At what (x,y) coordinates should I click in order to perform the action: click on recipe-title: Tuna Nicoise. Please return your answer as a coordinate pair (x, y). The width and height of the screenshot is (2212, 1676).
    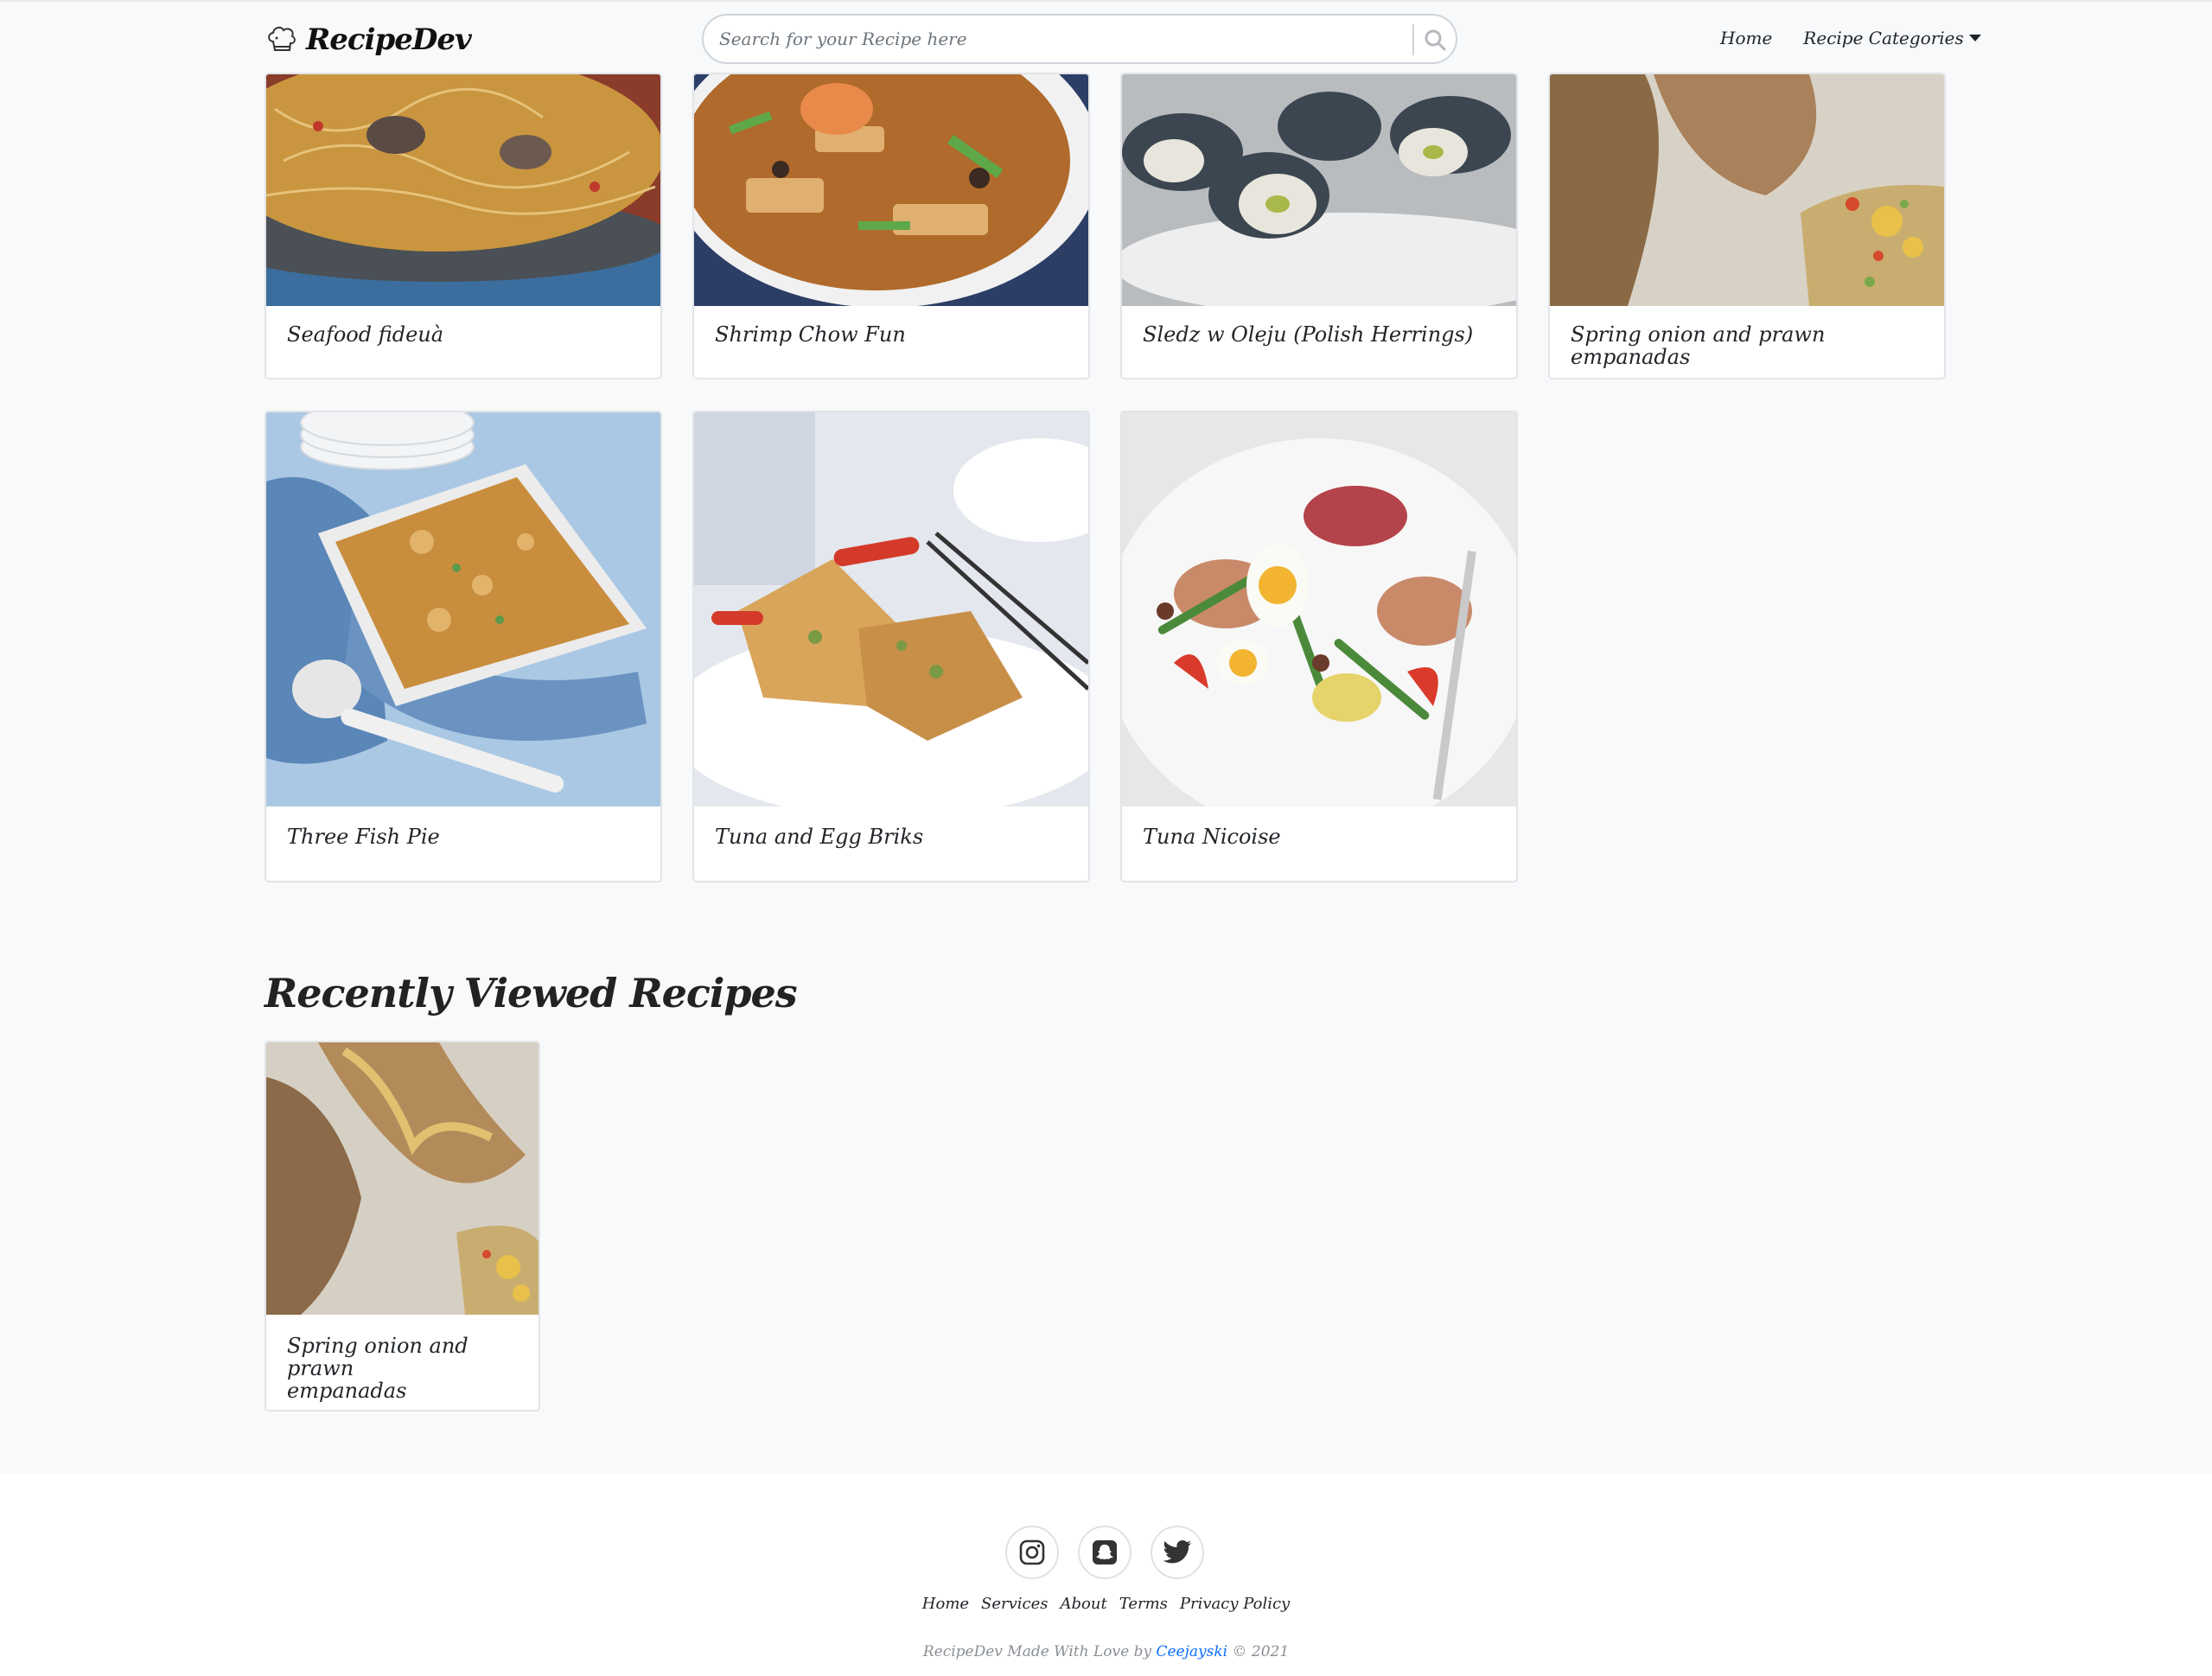
    Looking at the image, I should click on (1212, 837).